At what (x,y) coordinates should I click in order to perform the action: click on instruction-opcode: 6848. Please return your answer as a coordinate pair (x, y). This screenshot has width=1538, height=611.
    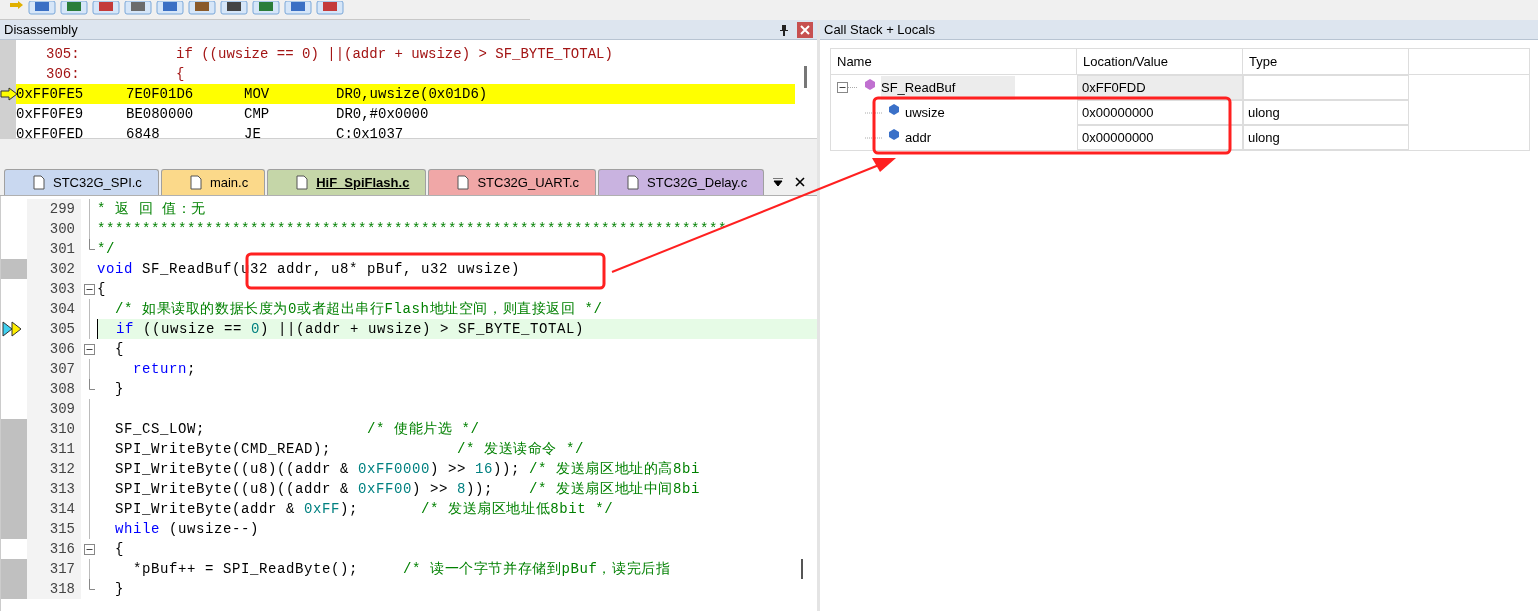
    Looking at the image, I should click on (143, 131).